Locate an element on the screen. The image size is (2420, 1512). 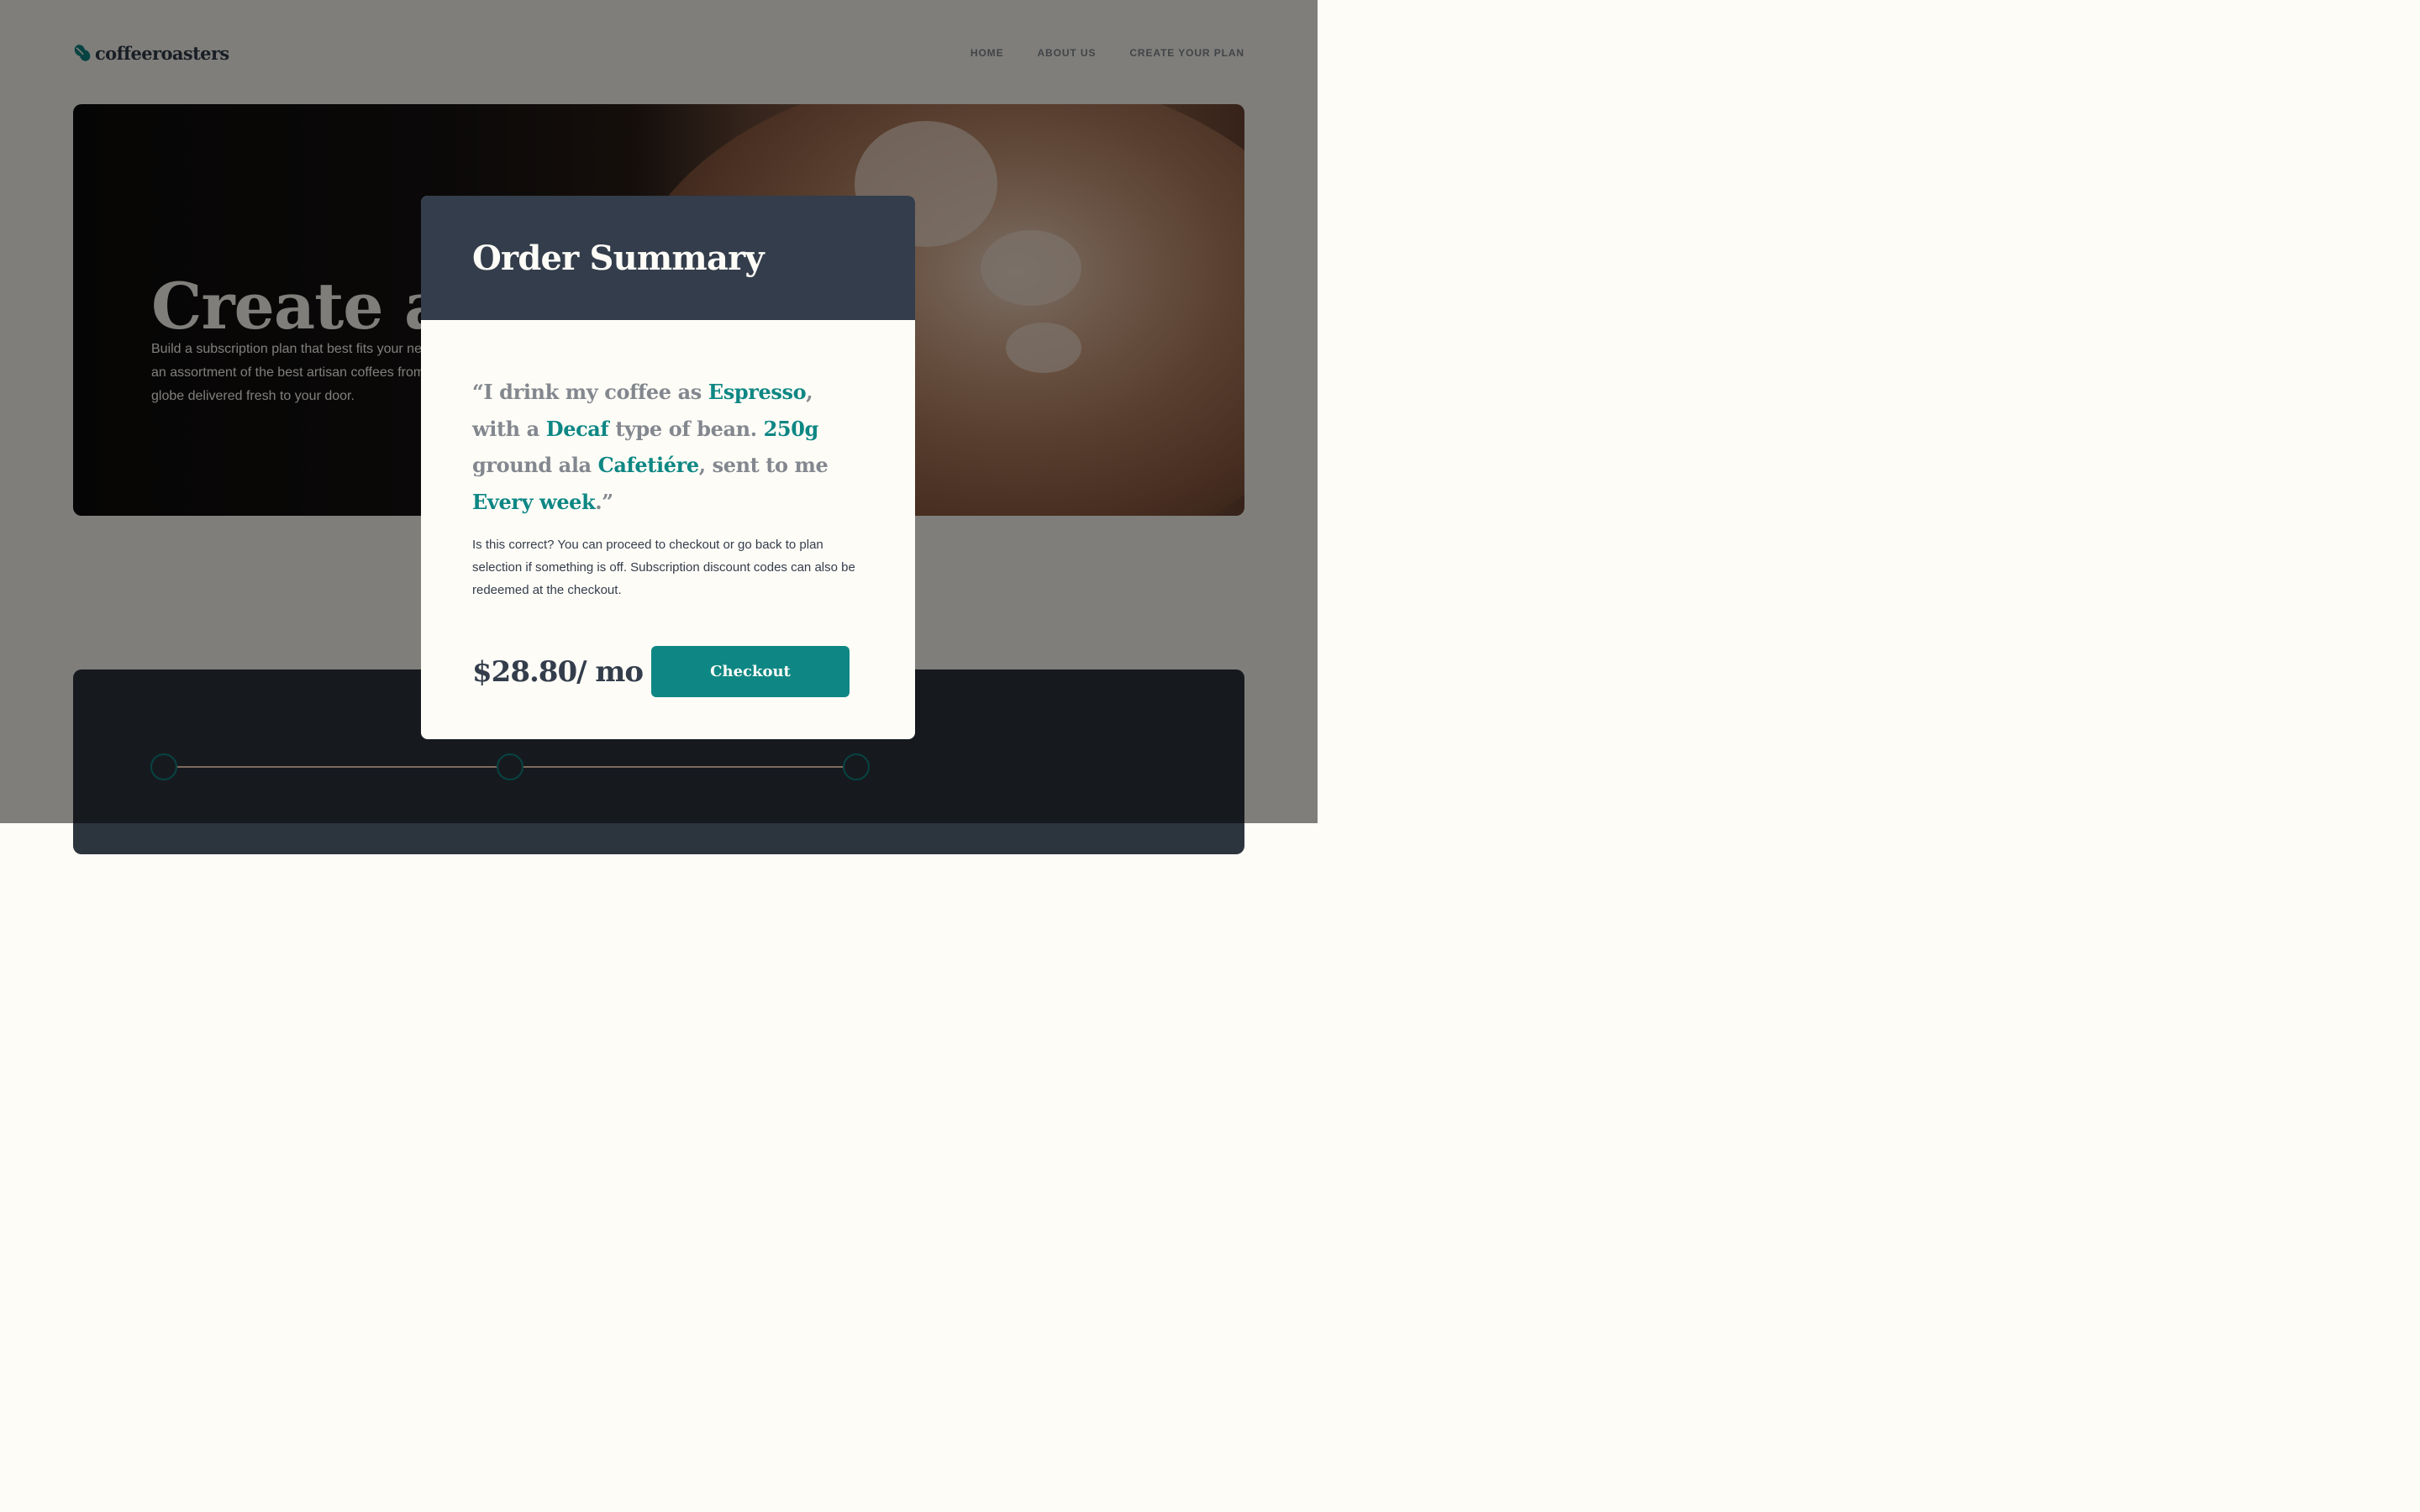
modal-footer: $28.80/ mo Checkout is located at coordinates (668, 671).